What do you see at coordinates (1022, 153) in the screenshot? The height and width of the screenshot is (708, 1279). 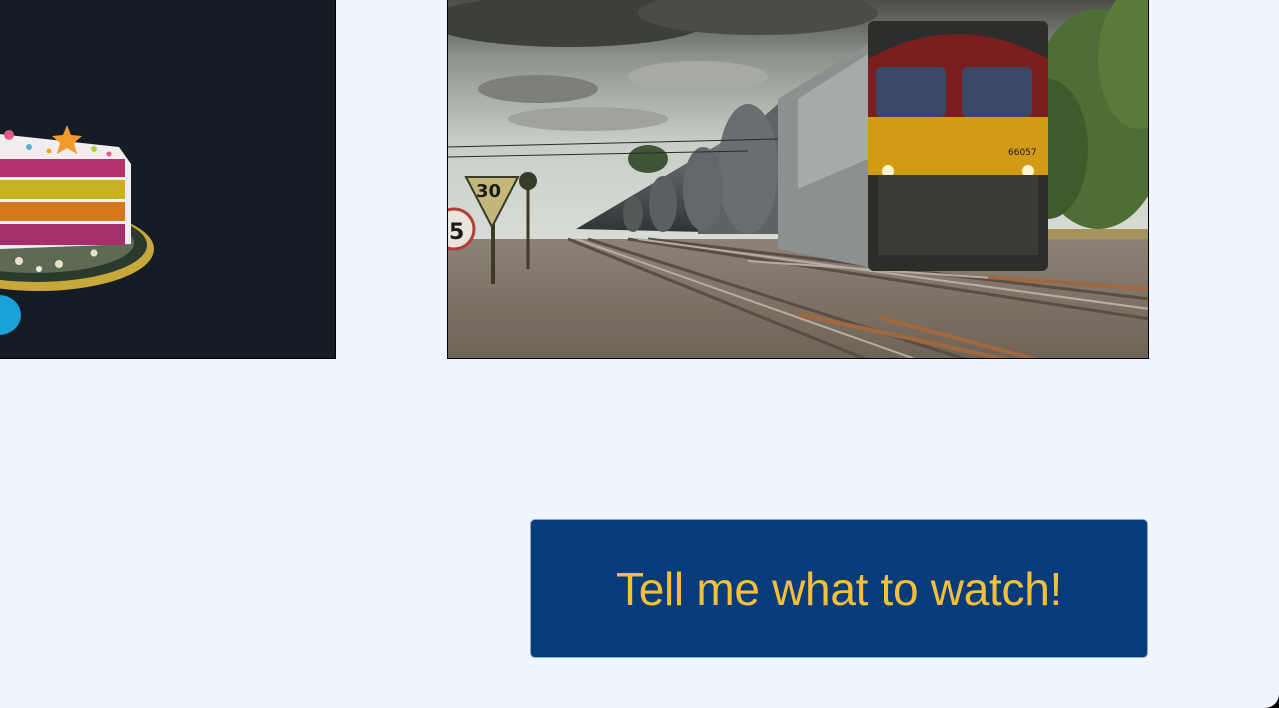 I see `locomotive-number: 66057` at bounding box center [1022, 153].